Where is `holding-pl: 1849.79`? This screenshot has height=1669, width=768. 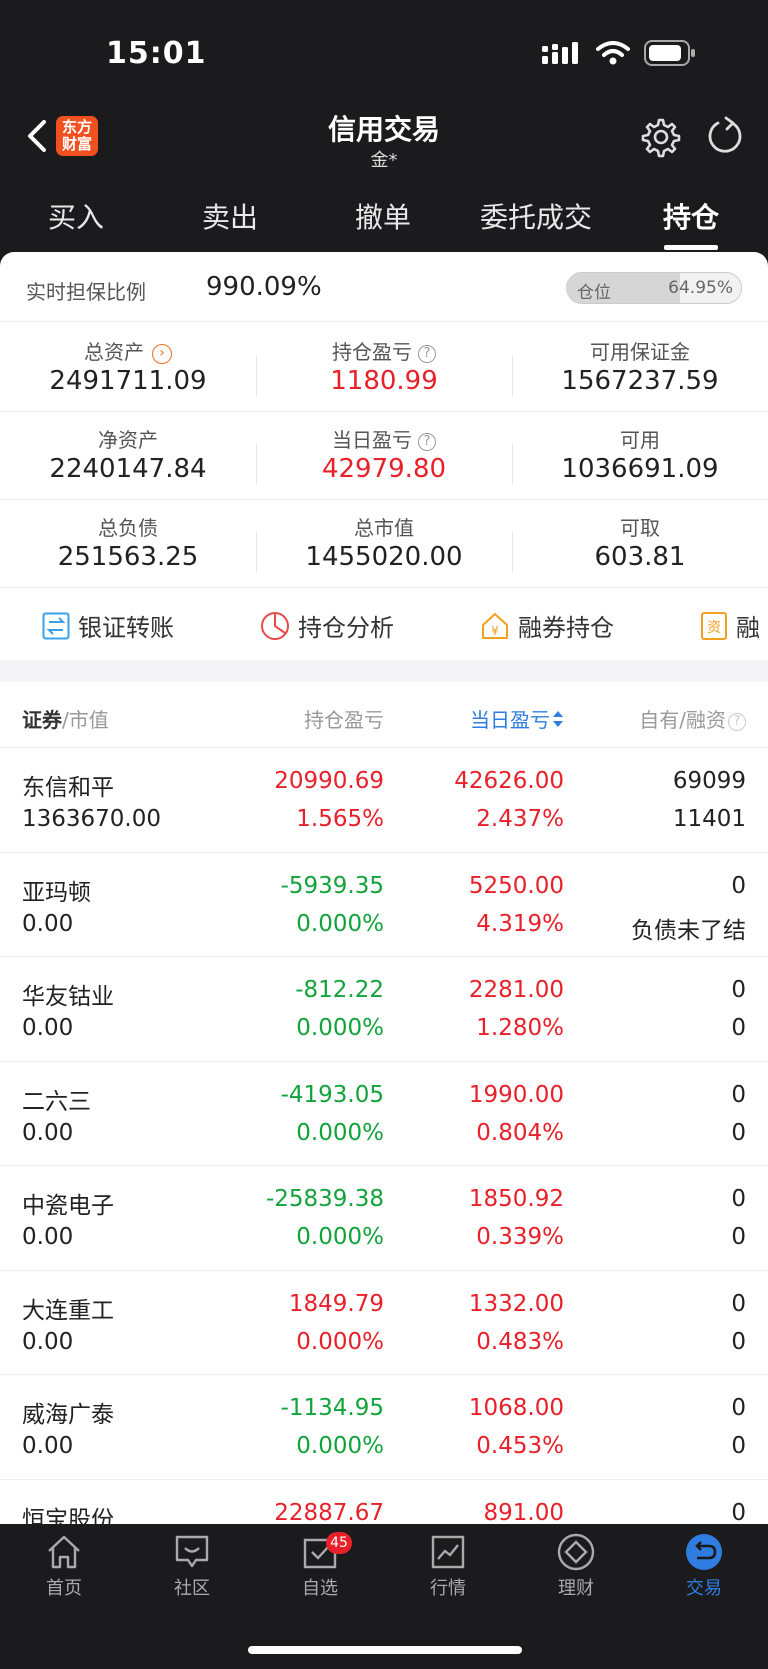
holding-pl: 1849.79 is located at coordinates (336, 1303).